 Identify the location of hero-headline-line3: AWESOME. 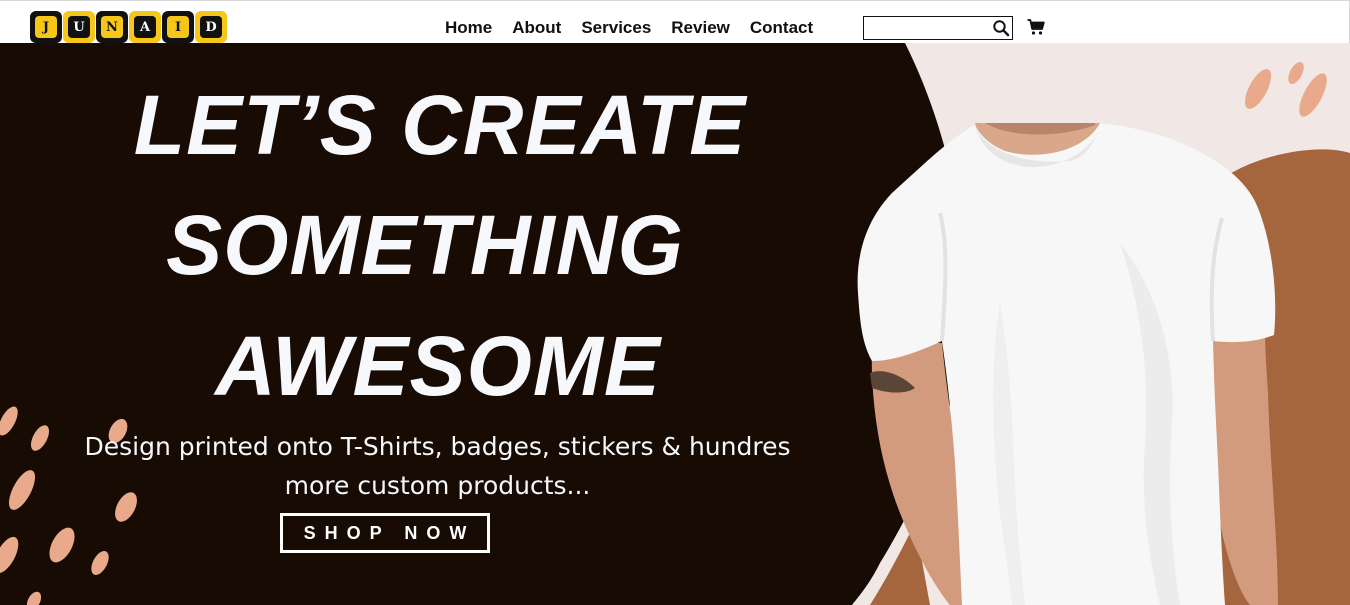
(438, 366).